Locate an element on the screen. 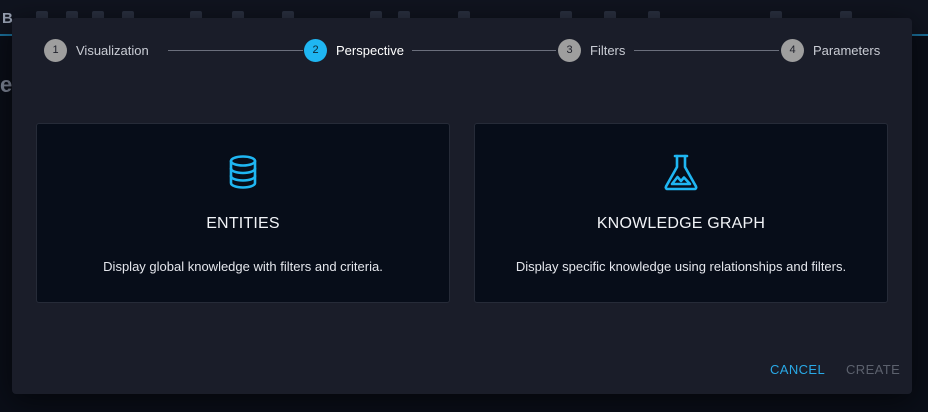 The image size is (928, 412). database-icon is located at coordinates (243, 172).